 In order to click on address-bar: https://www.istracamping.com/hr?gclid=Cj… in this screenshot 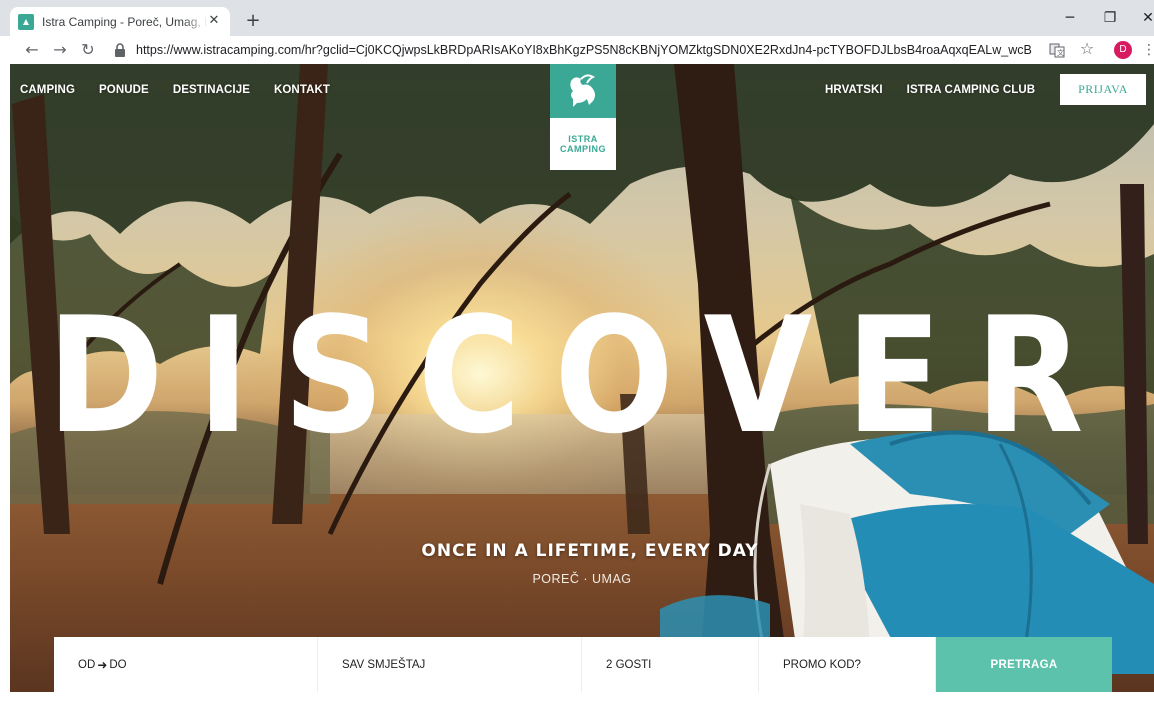, I will do `click(575, 50)`.